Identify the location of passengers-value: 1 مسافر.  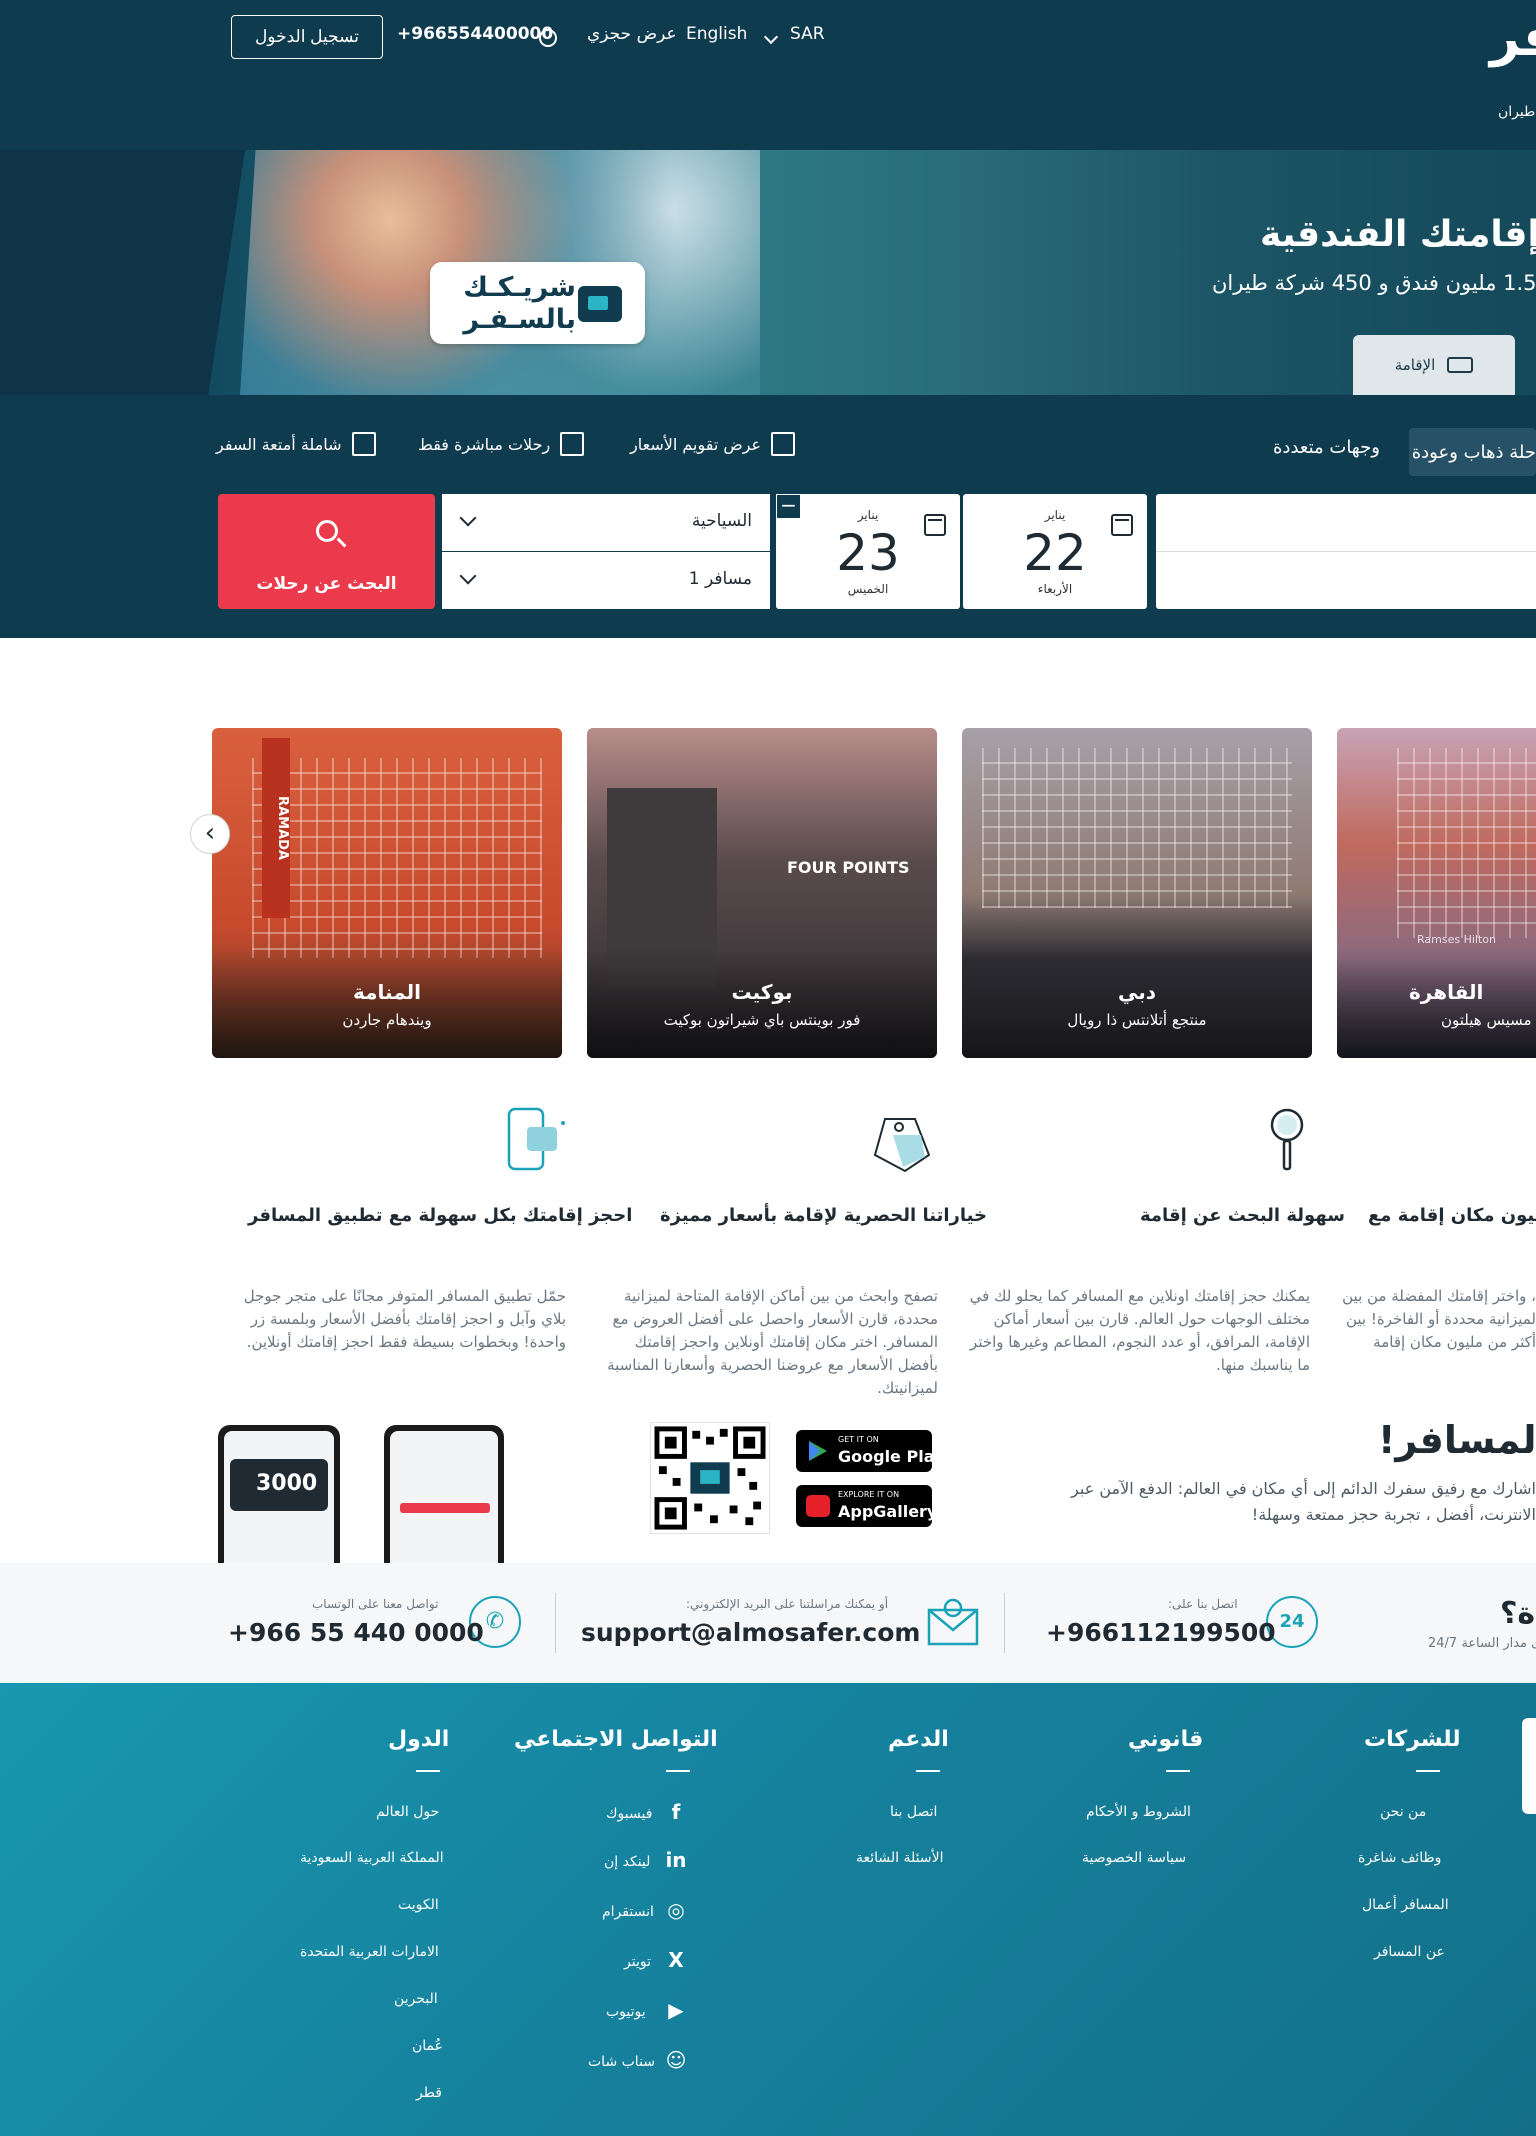
(720, 579).